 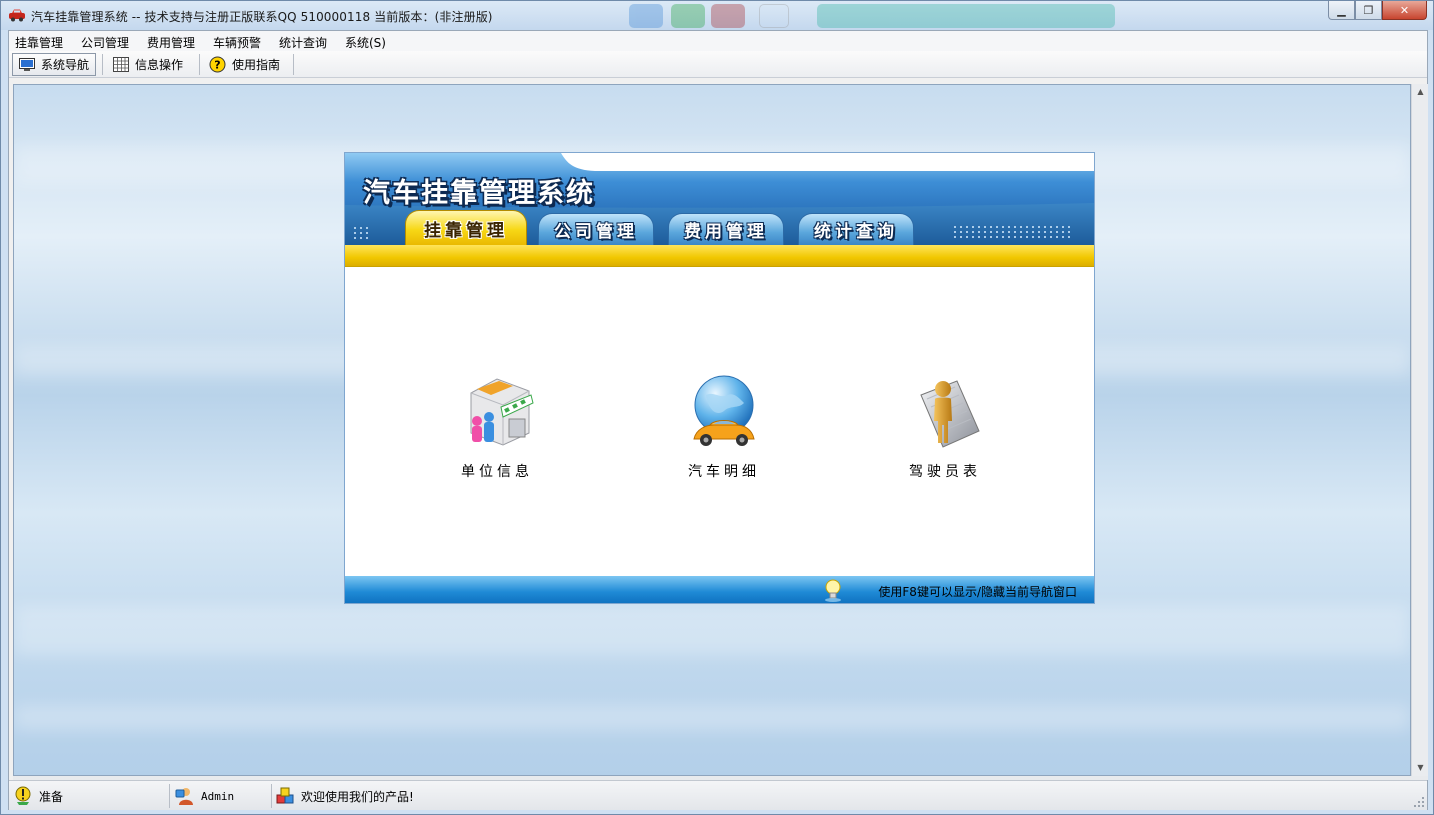 I want to click on nav-footer: 使用F8键可以显示/隐藏当前导航窗口, so click(x=719, y=589).